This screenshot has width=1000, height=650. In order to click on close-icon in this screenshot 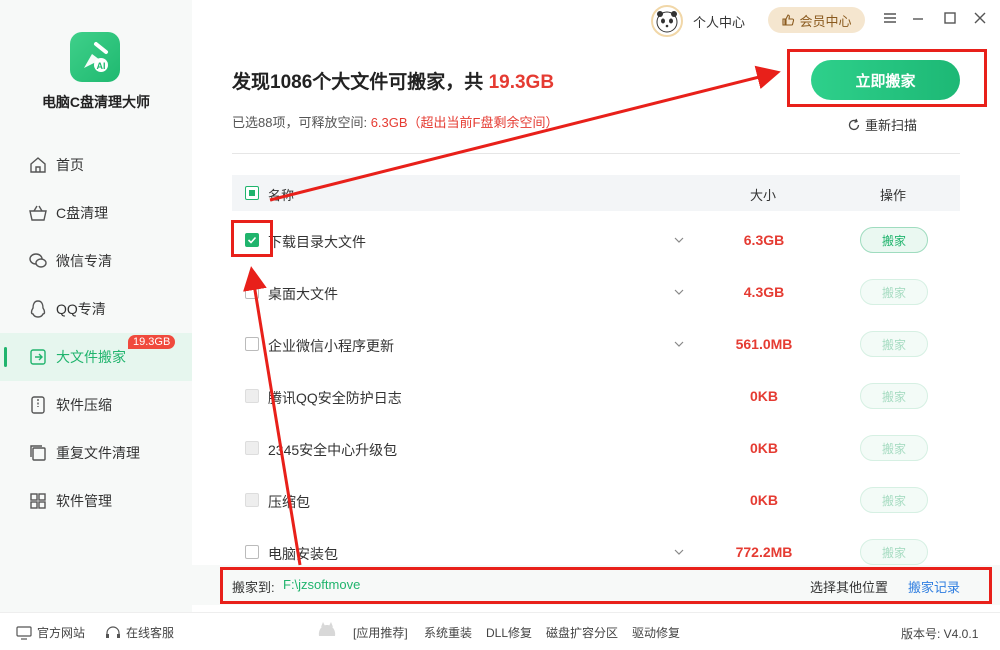, I will do `click(980, 18)`.